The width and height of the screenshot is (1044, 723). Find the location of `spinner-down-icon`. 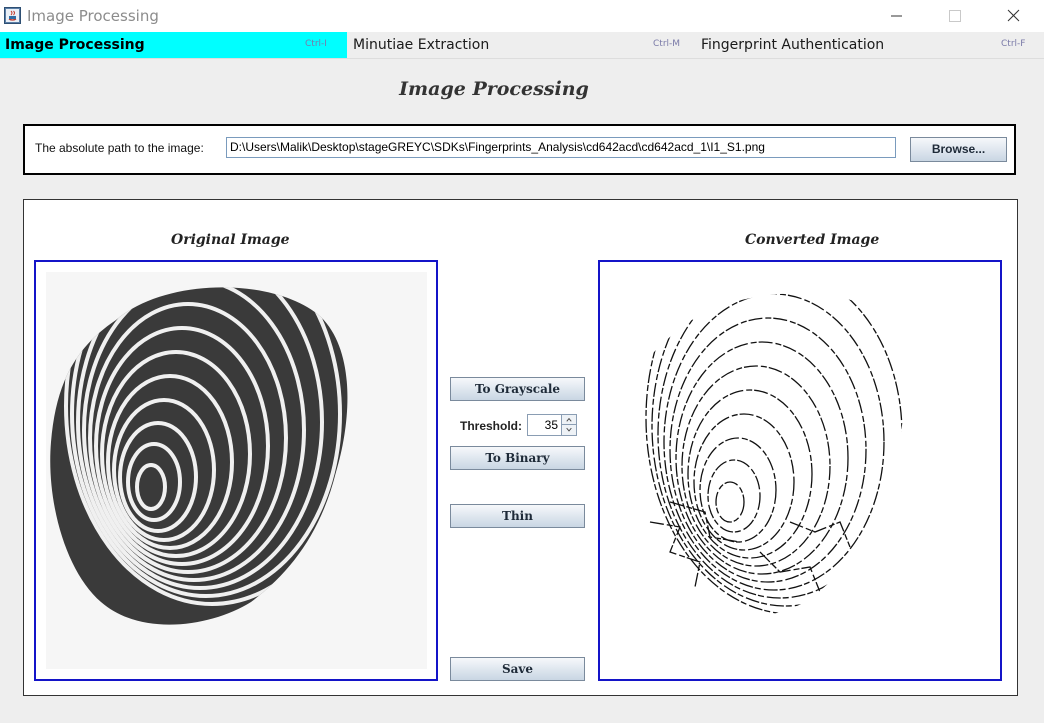

spinner-down-icon is located at coordinates (568, 430).